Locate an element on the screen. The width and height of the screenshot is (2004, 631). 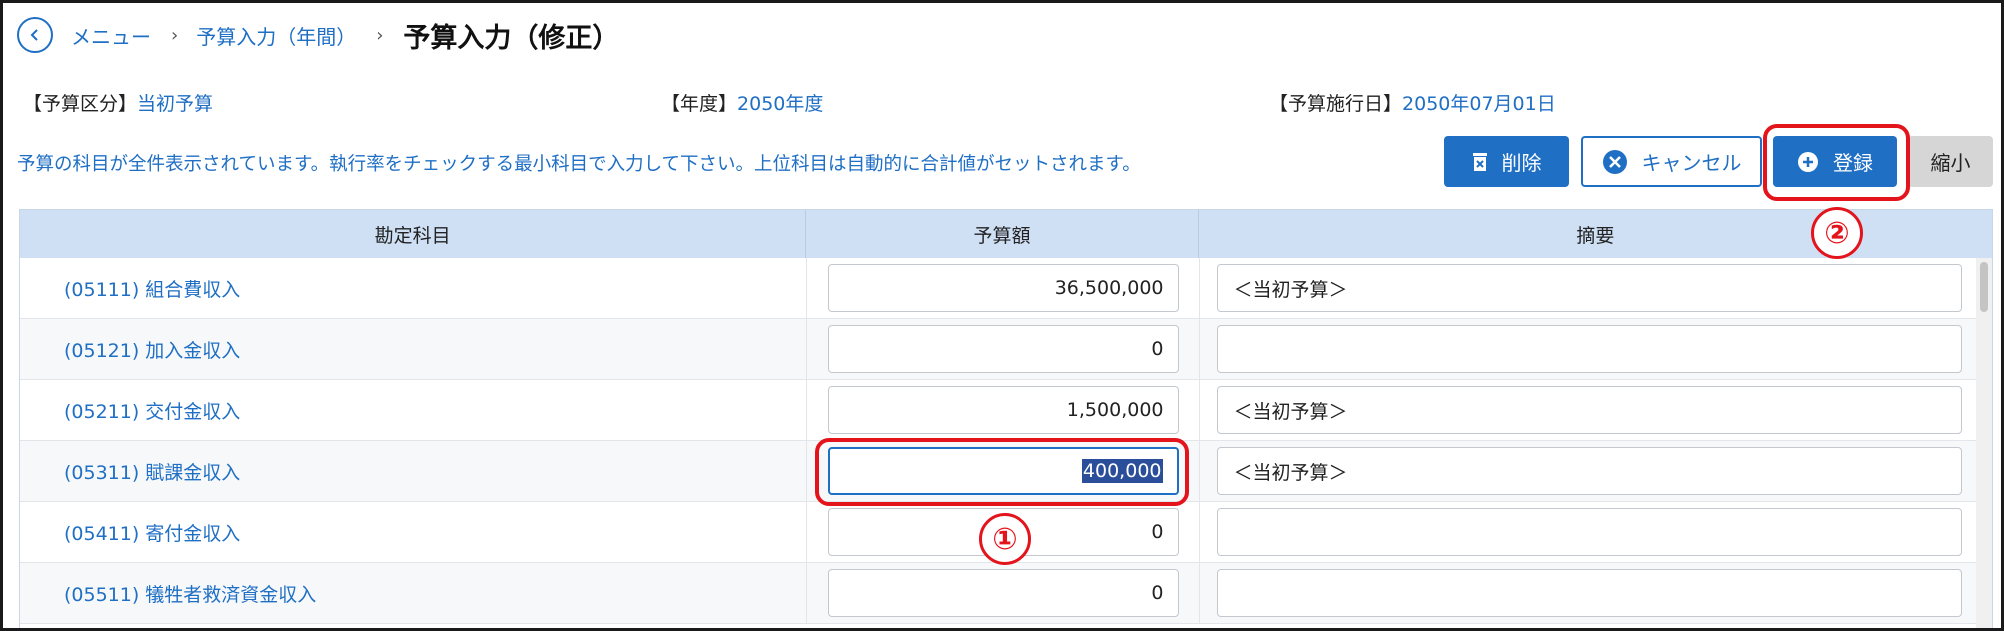
column-header-memo: 摘要 is located at coordinates (1595, 235).